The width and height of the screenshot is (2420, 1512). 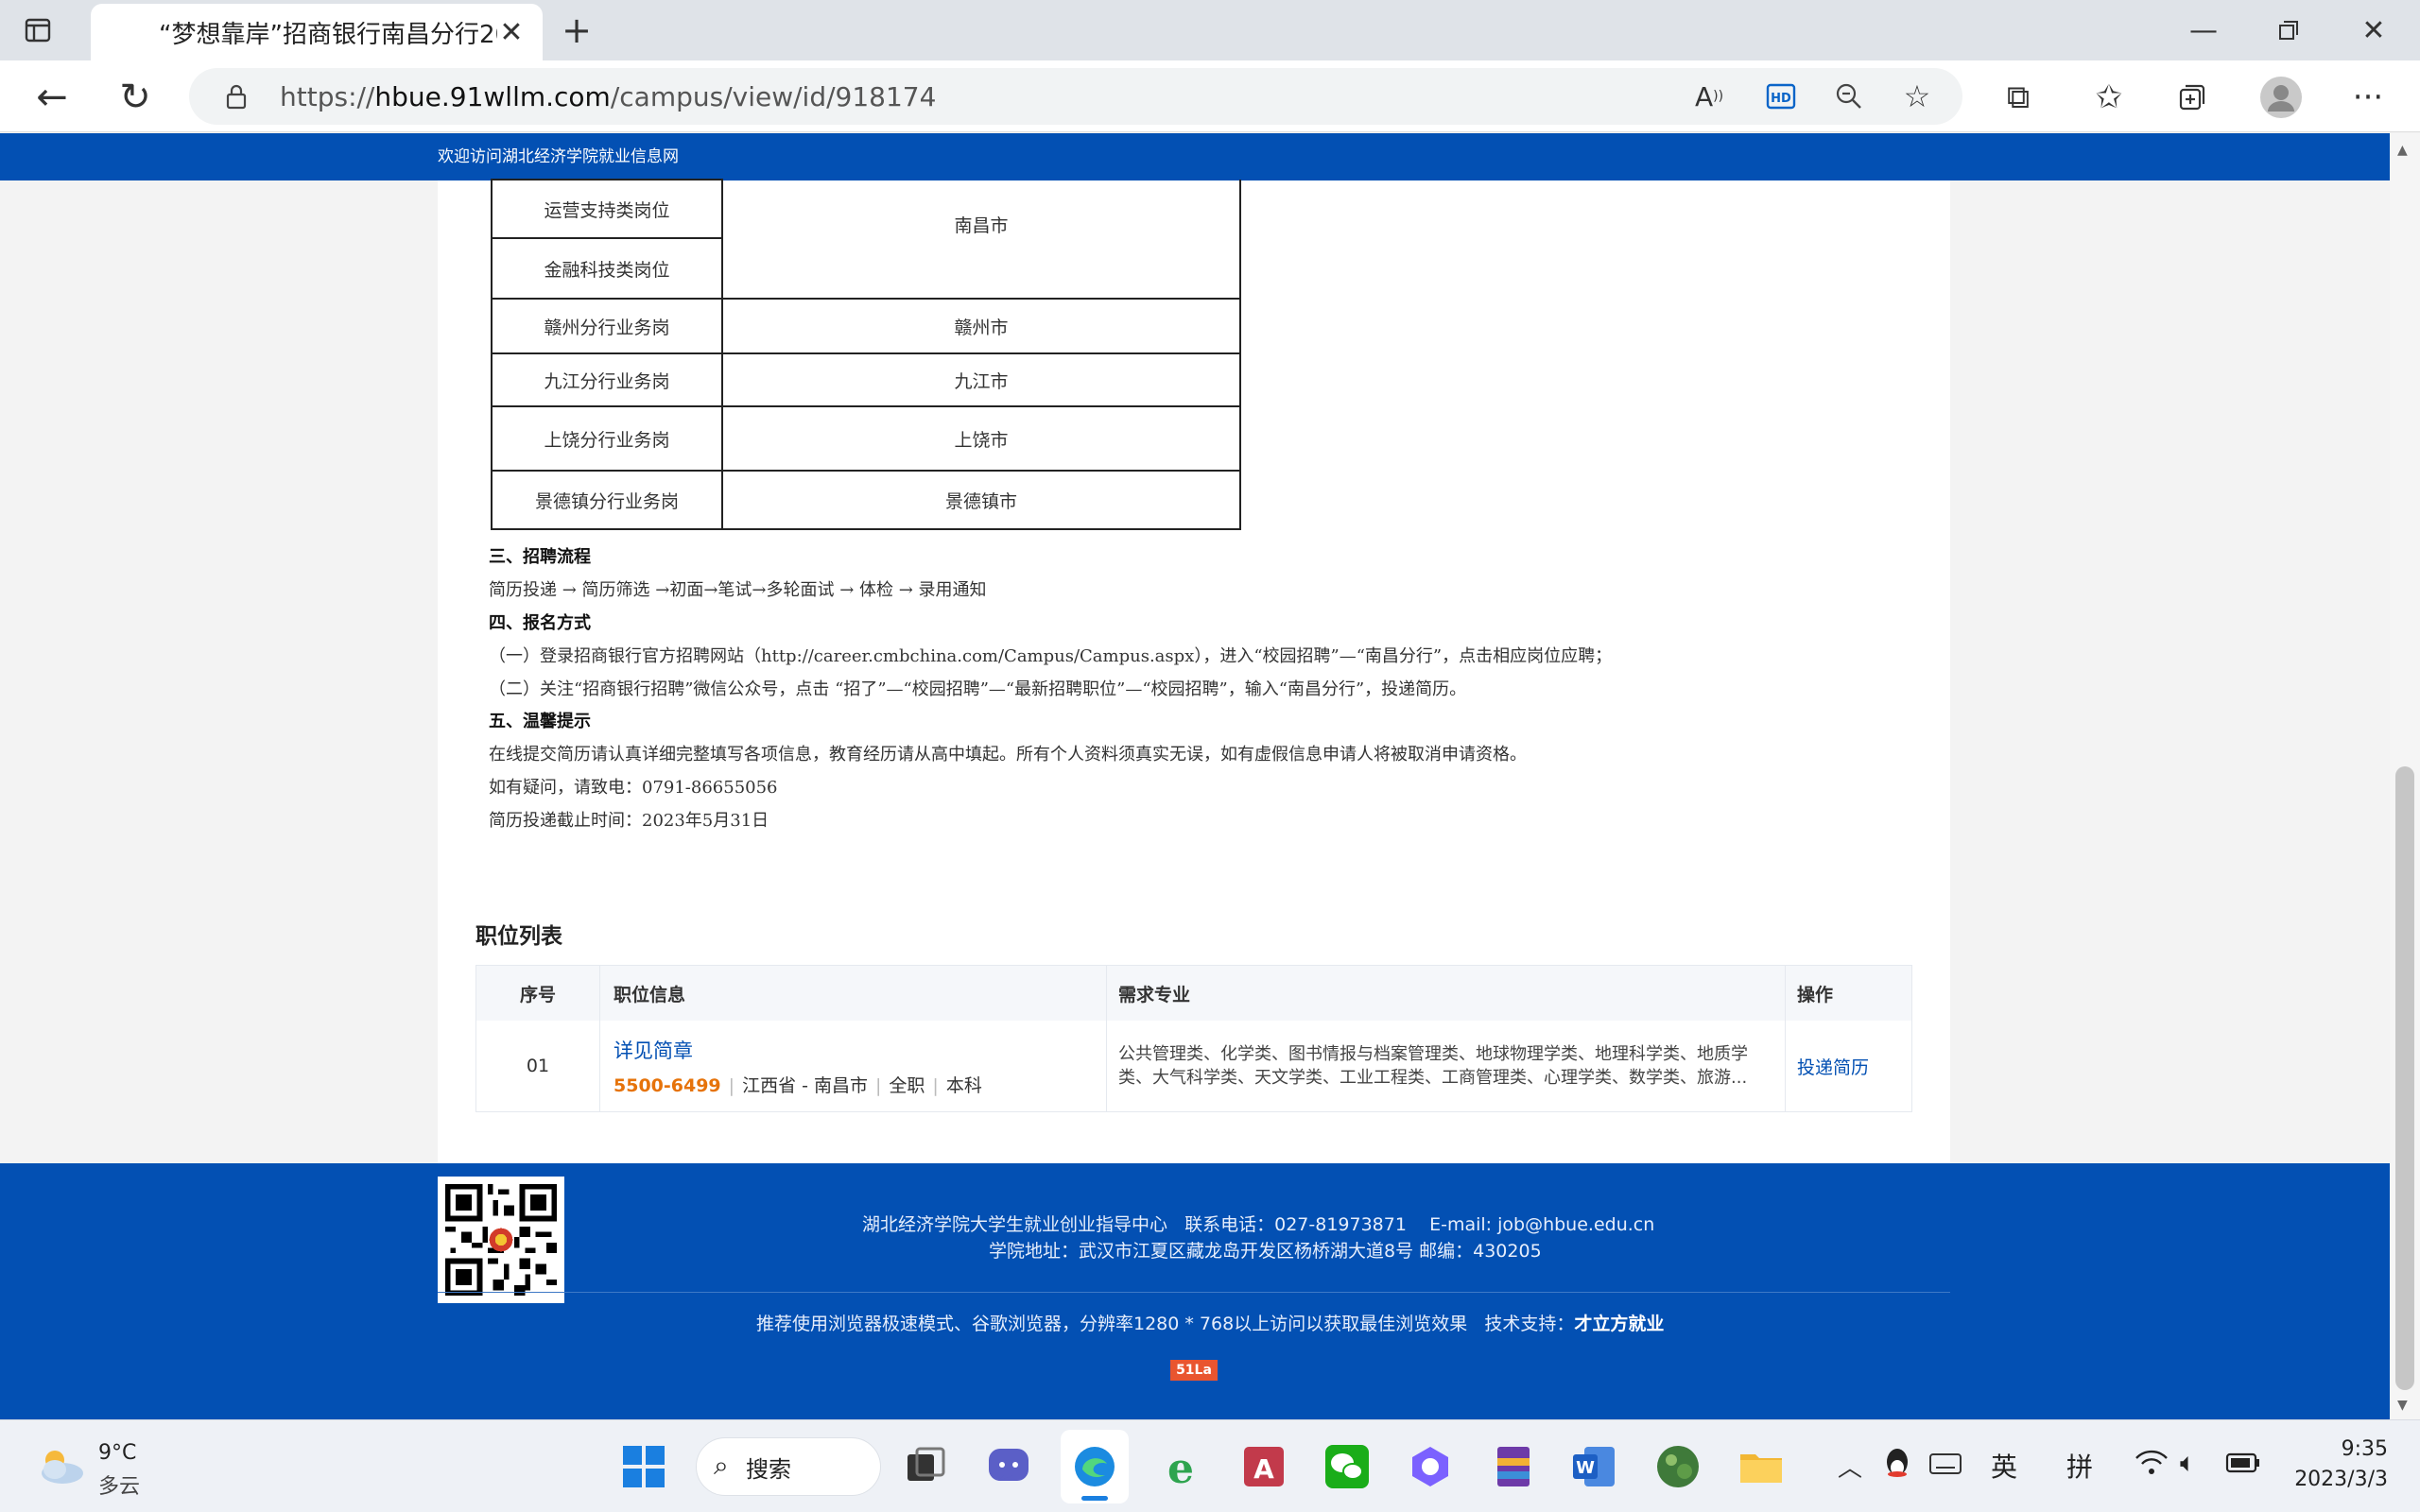 What do you see at coordinates (981, 240) in the screenshot?
I see `city-cell: 南昌市` at bounding box center [981, 240].